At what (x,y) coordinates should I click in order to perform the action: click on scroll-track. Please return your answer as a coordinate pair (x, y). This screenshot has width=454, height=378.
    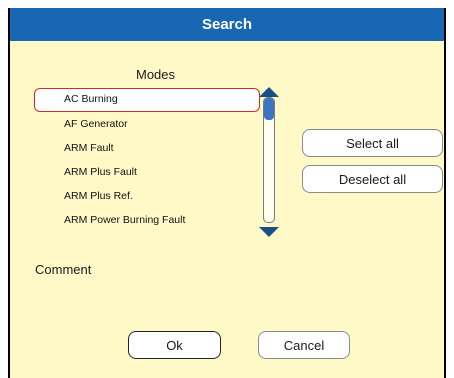
    Looking at the image, I should click on (269, 160).